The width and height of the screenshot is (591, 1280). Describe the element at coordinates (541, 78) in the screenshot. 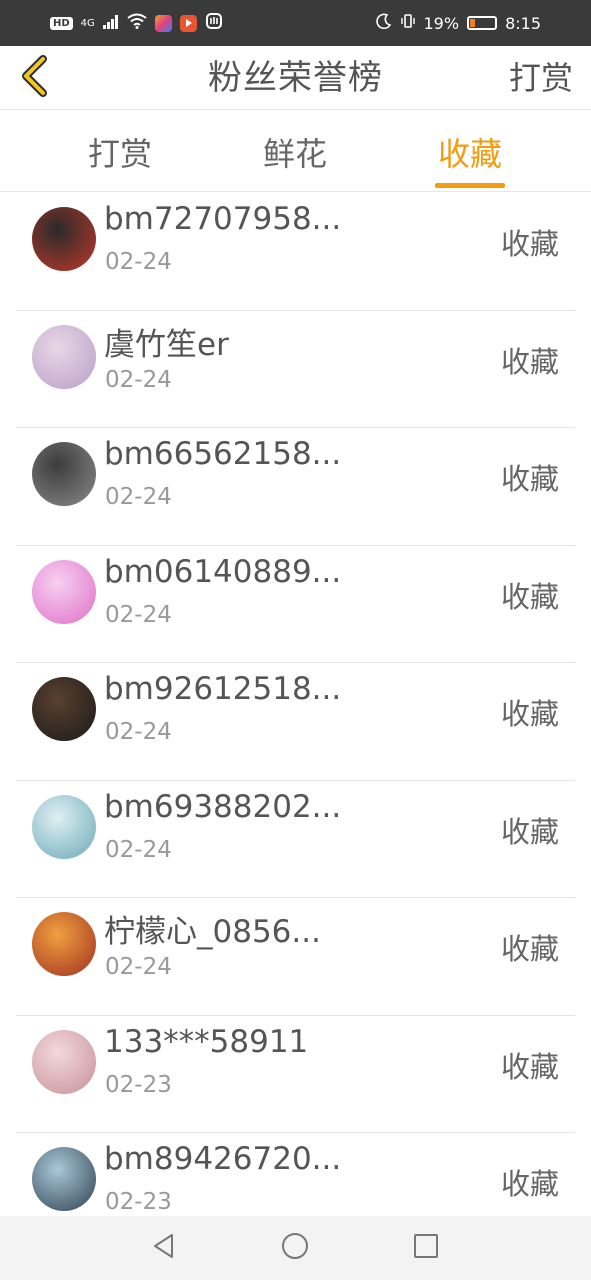

I see `reward-button: 打赏` at that location.